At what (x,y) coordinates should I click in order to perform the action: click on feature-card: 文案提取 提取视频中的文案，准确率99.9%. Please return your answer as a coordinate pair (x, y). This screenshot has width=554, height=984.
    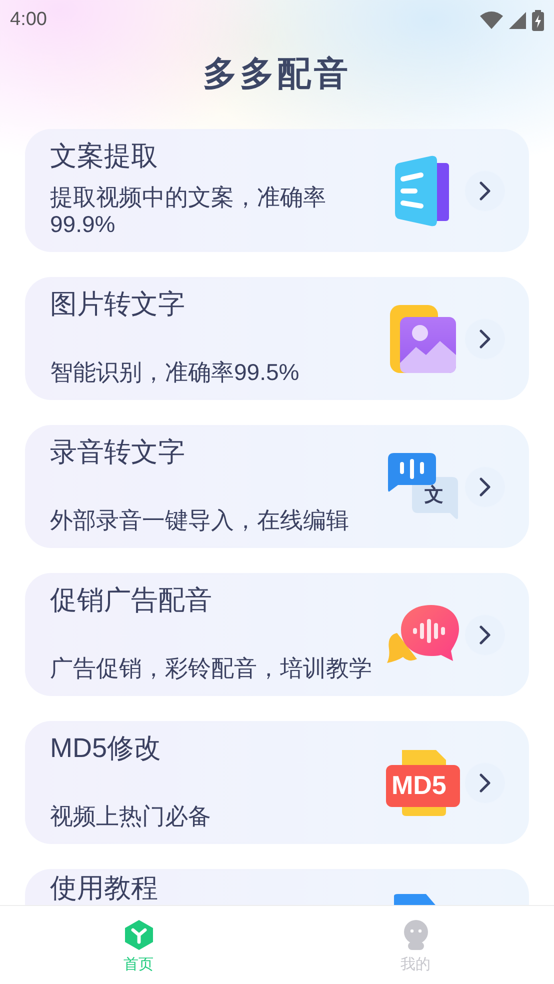
    Looking at the image, I should click on (277, 190).